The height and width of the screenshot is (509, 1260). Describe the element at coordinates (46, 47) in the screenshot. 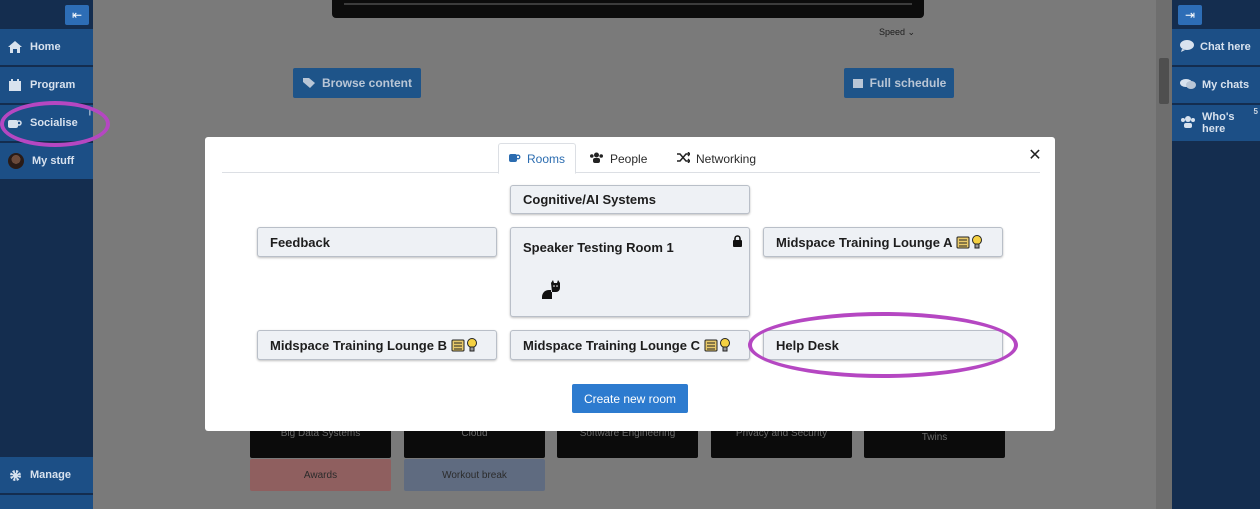

I see `nav-home: Home` at that location.